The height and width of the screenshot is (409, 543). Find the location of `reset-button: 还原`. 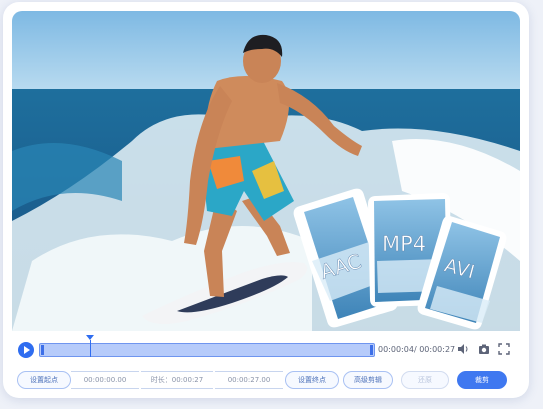

reset-button: 还原 is located at coordinates (425, 380).